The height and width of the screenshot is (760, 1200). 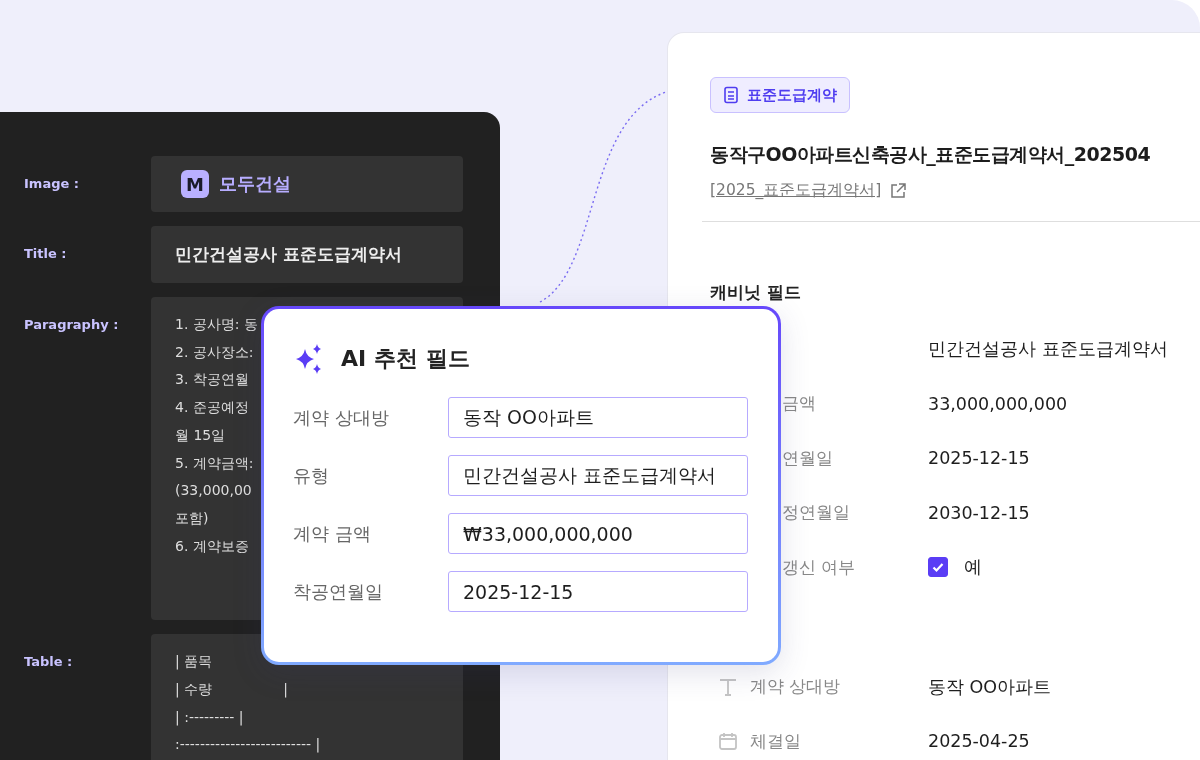 What do you see at coordinates (807, 458) in the screenshot?
I see `field-label: 연월일` at bounding box center [807, 458].